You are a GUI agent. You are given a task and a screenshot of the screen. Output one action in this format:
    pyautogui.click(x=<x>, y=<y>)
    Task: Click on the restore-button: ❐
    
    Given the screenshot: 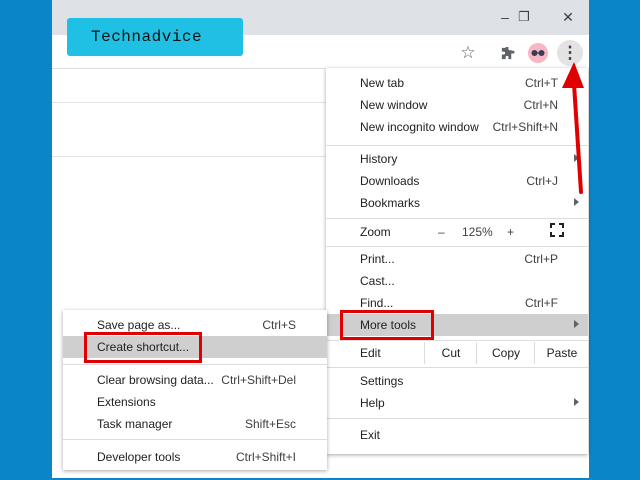 What is the action you would take?
    pyautogui.click(x=524, y=17)
    